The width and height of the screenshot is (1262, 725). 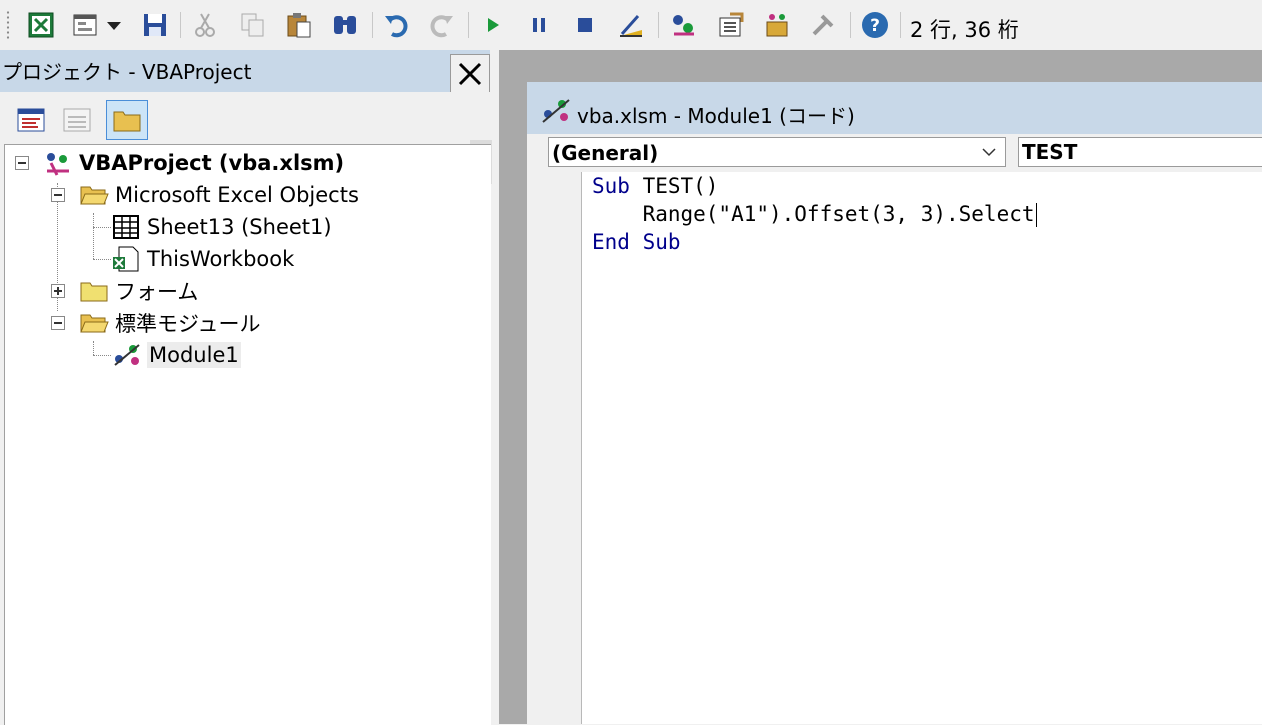 I want to click on standard-toolbar: ? 2 行, 36 桁, so click(x=631, y=25).